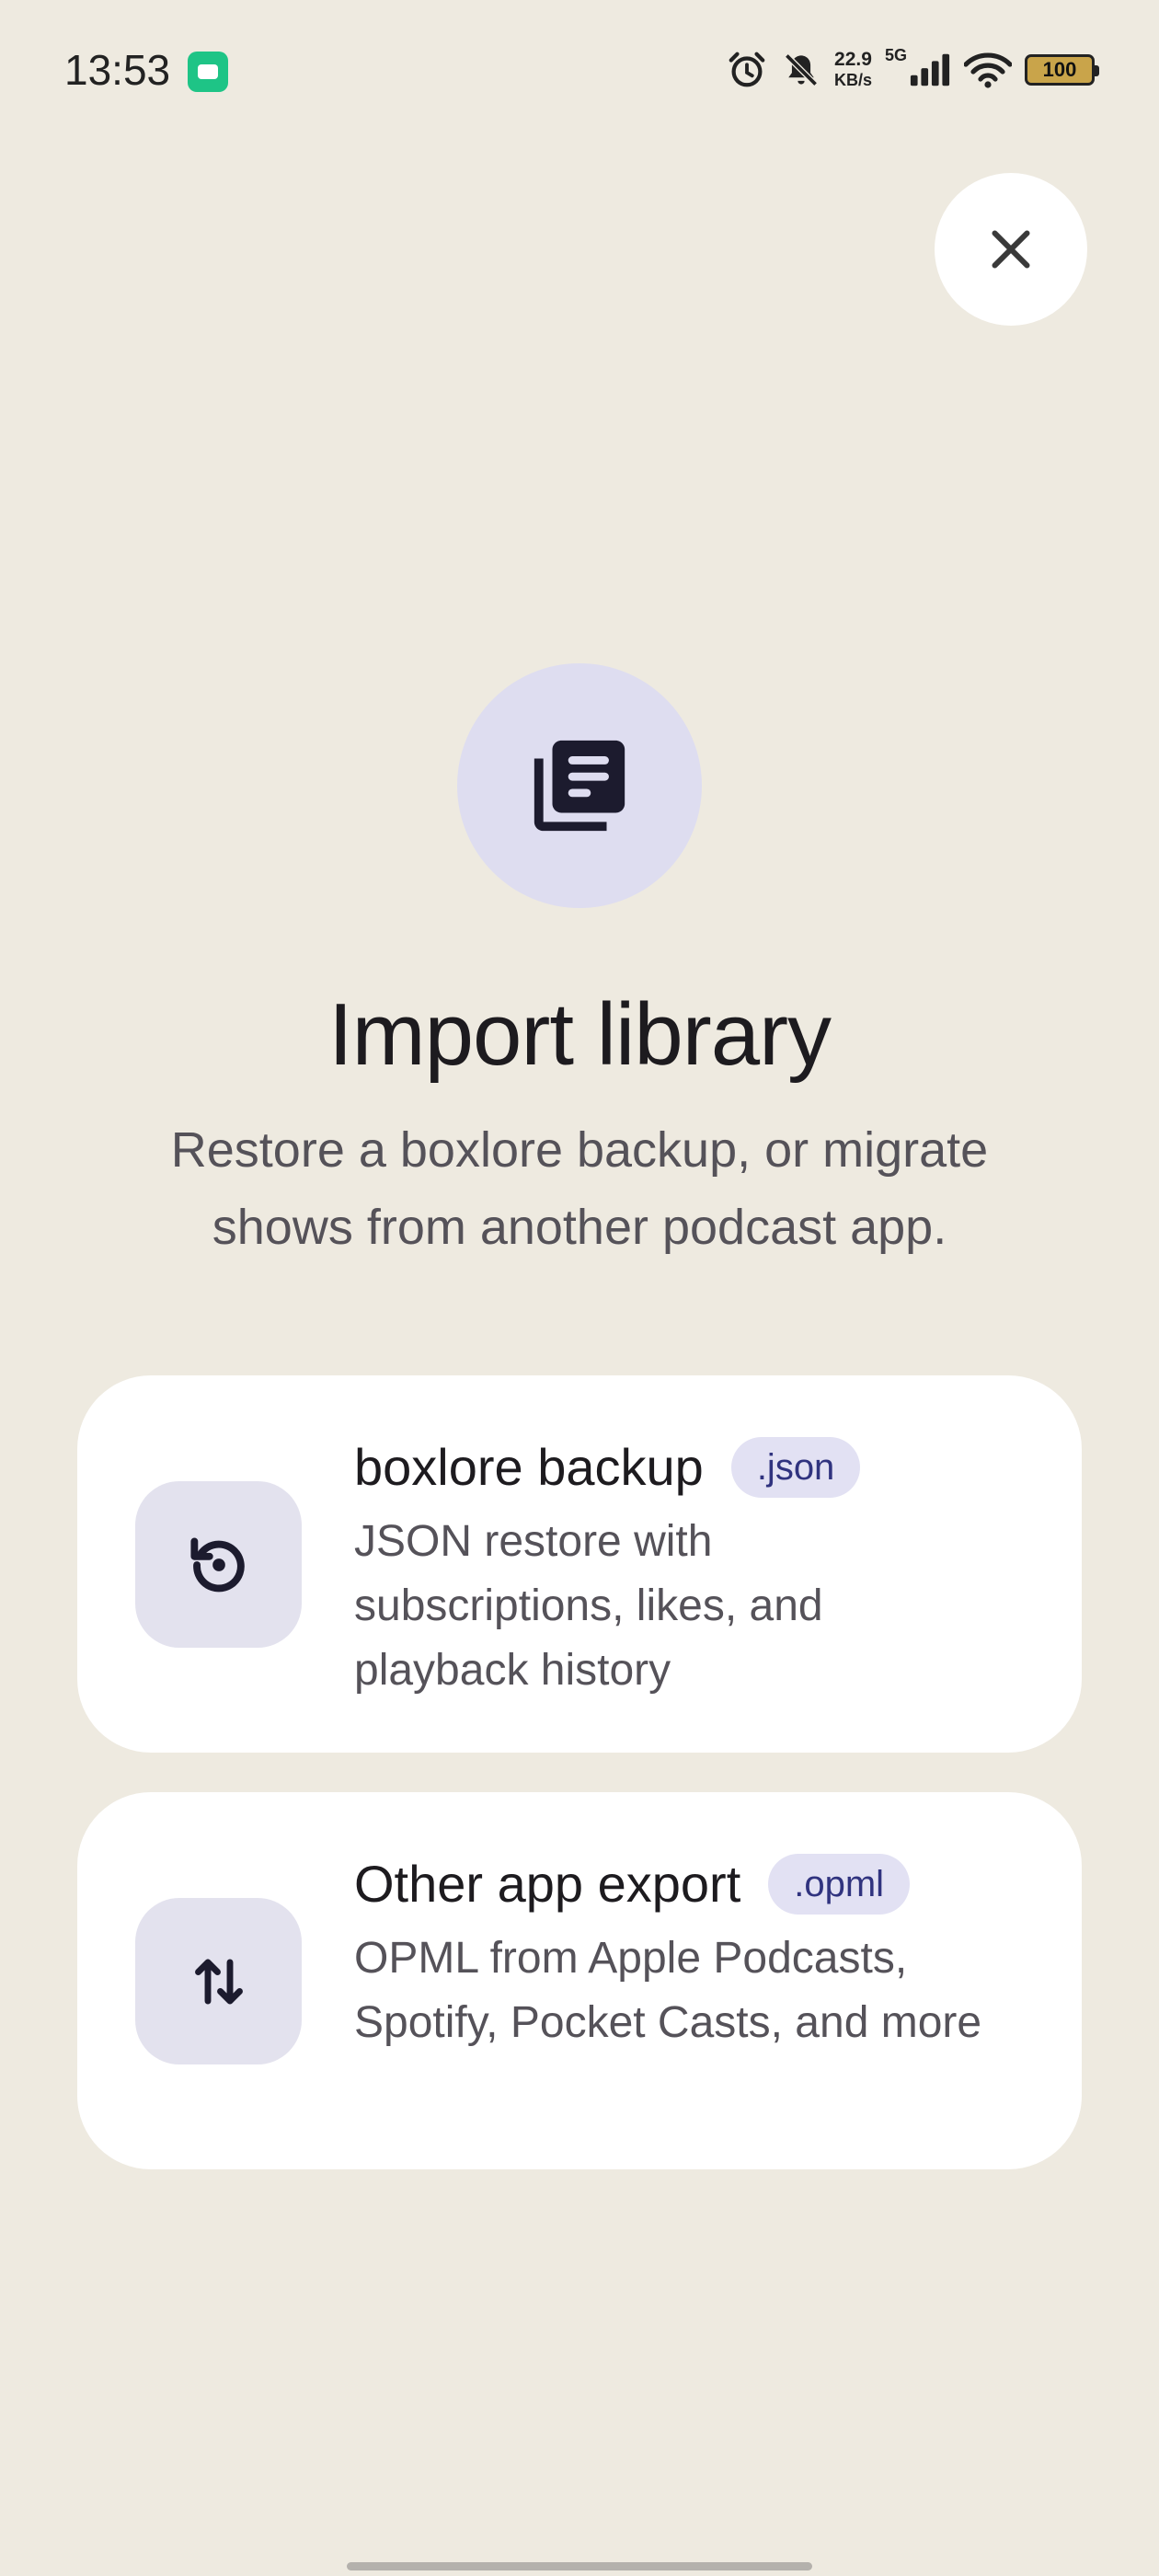 The image size is (1159, 2576). What do you see at coordinates (852, 80) in the screenshot?
I see `network-speed-unit: KB/s` at bounding box center [852, 80].